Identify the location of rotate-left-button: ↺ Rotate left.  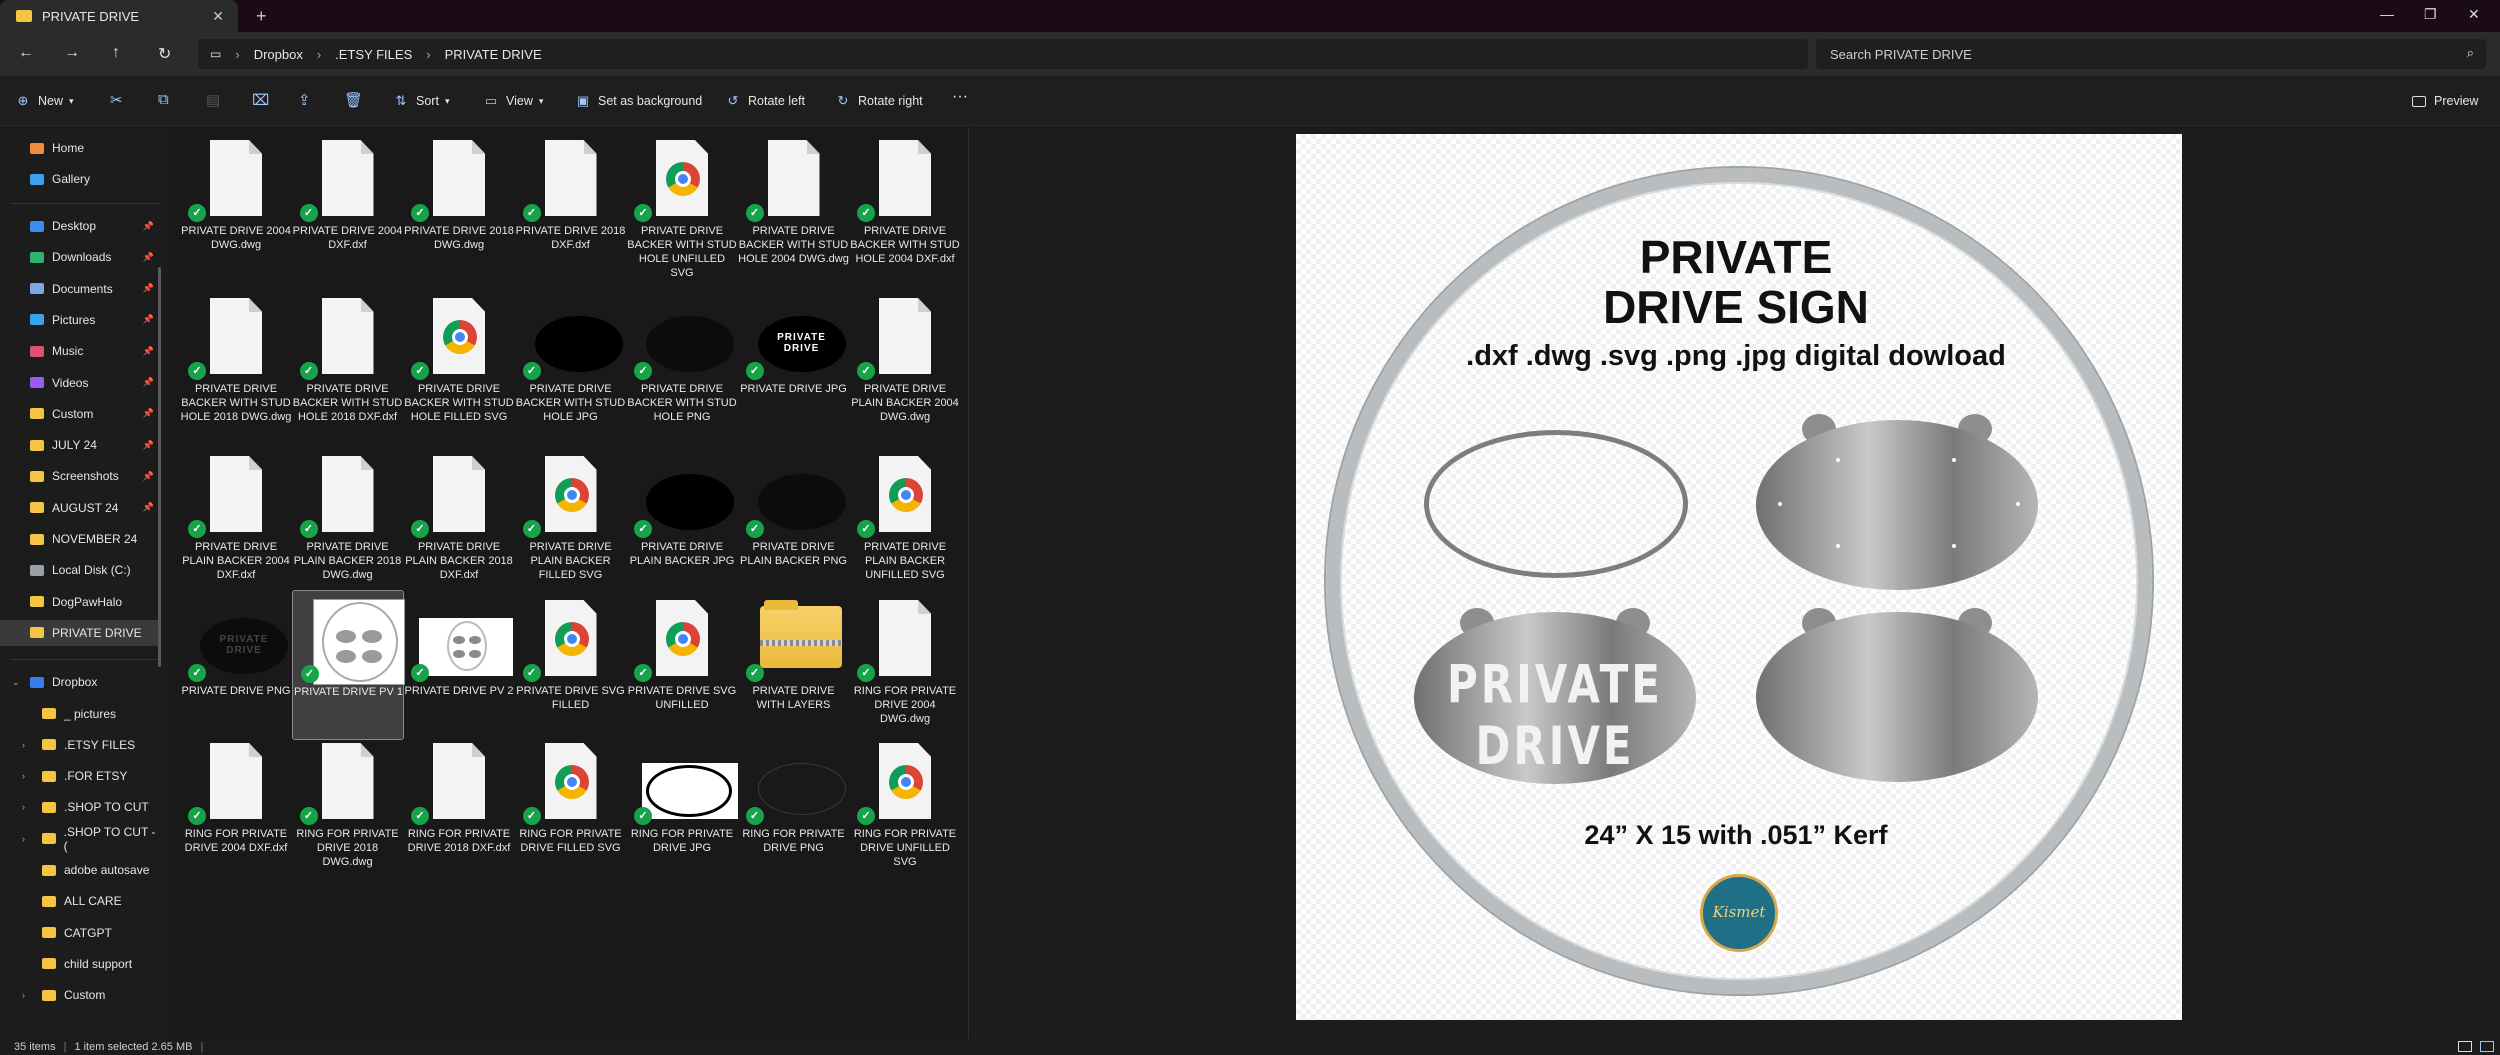
(765, 101).